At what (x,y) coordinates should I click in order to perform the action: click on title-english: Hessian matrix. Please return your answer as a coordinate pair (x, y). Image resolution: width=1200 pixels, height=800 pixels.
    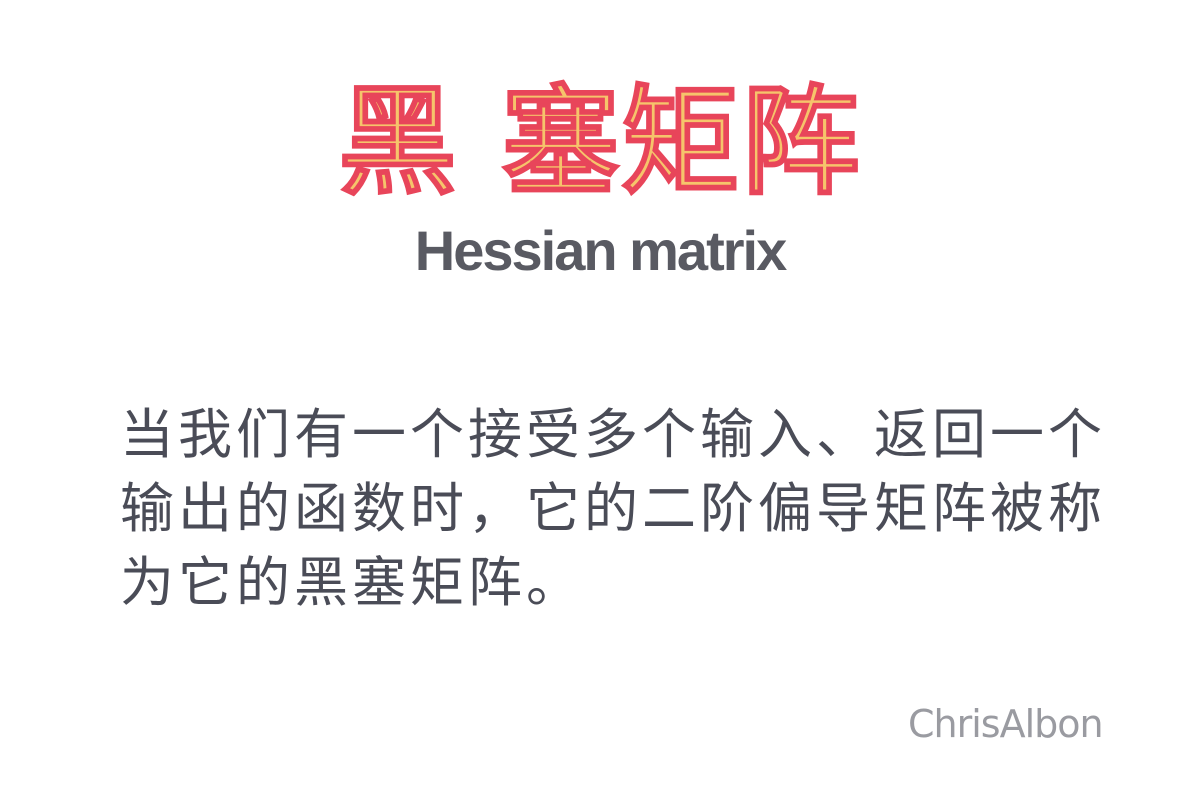
    Looking at the image, I should click on (600, 250).